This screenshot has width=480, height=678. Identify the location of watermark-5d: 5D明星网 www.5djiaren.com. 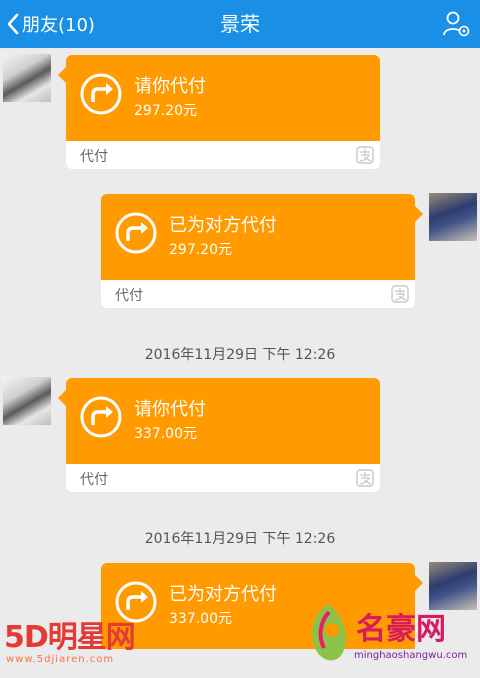
(70, 643).